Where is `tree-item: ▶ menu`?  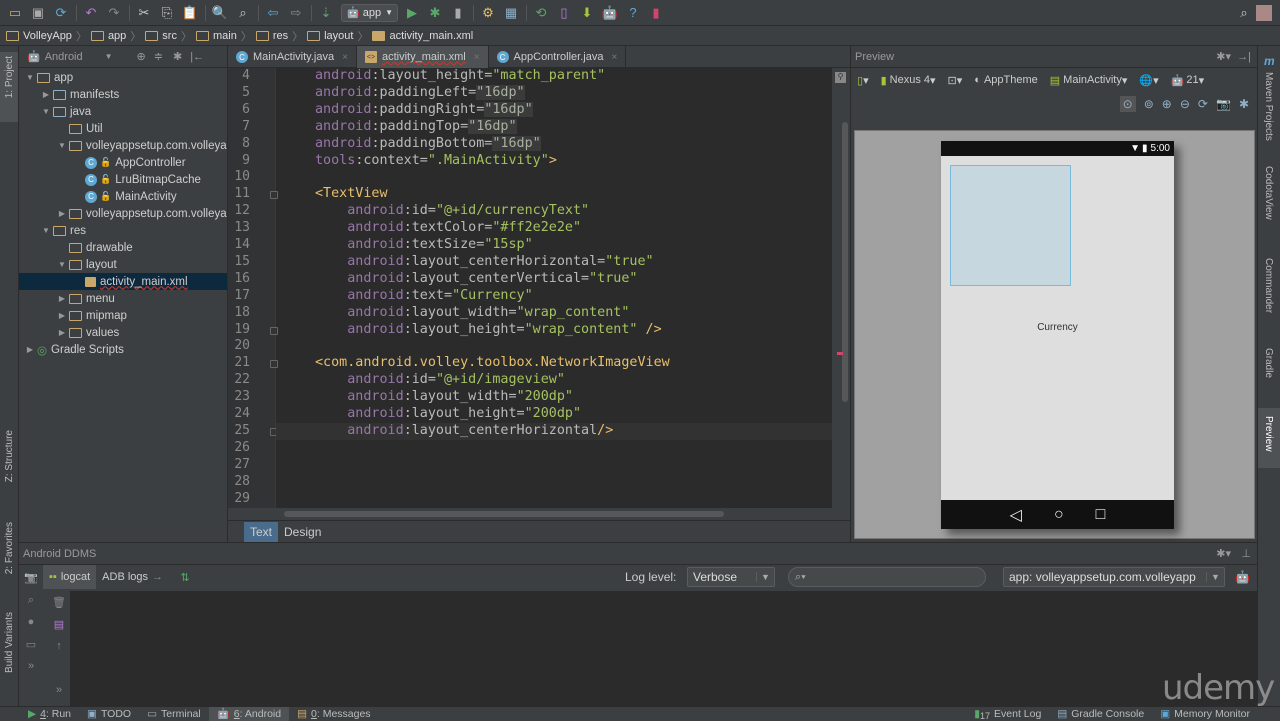 tree-item: ▶ menu is located at coordinates (123, 298).